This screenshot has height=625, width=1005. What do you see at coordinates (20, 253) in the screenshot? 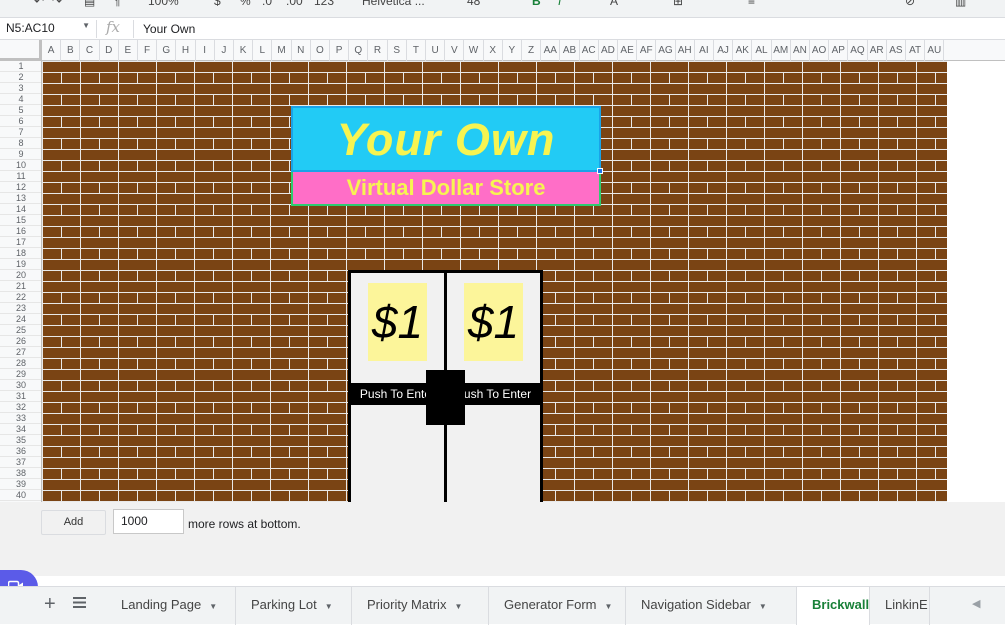
I see `row-header-cell: 18` at bounding box center [20, 253].